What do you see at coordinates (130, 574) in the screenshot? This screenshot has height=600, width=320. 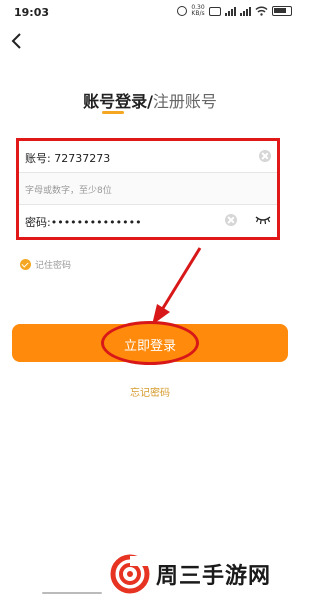 I see `watermark-logo-icon` at bounding box center [130, 574].